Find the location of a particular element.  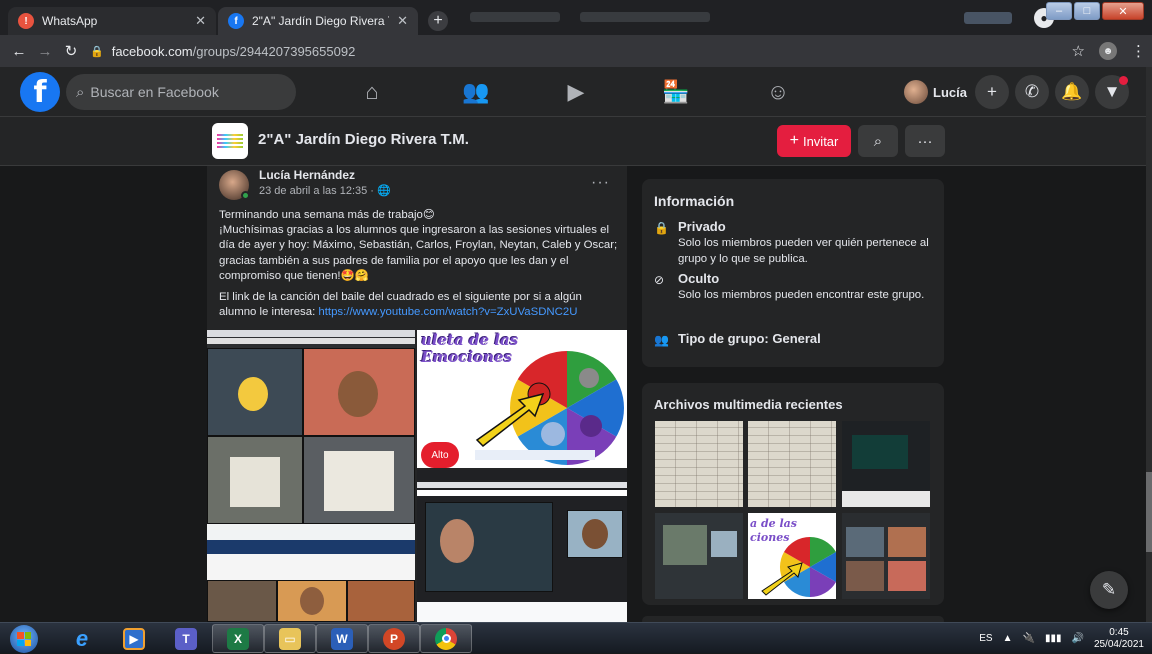

info-row-label: Tipo de grupo: General is located at coordinates (749, 338).